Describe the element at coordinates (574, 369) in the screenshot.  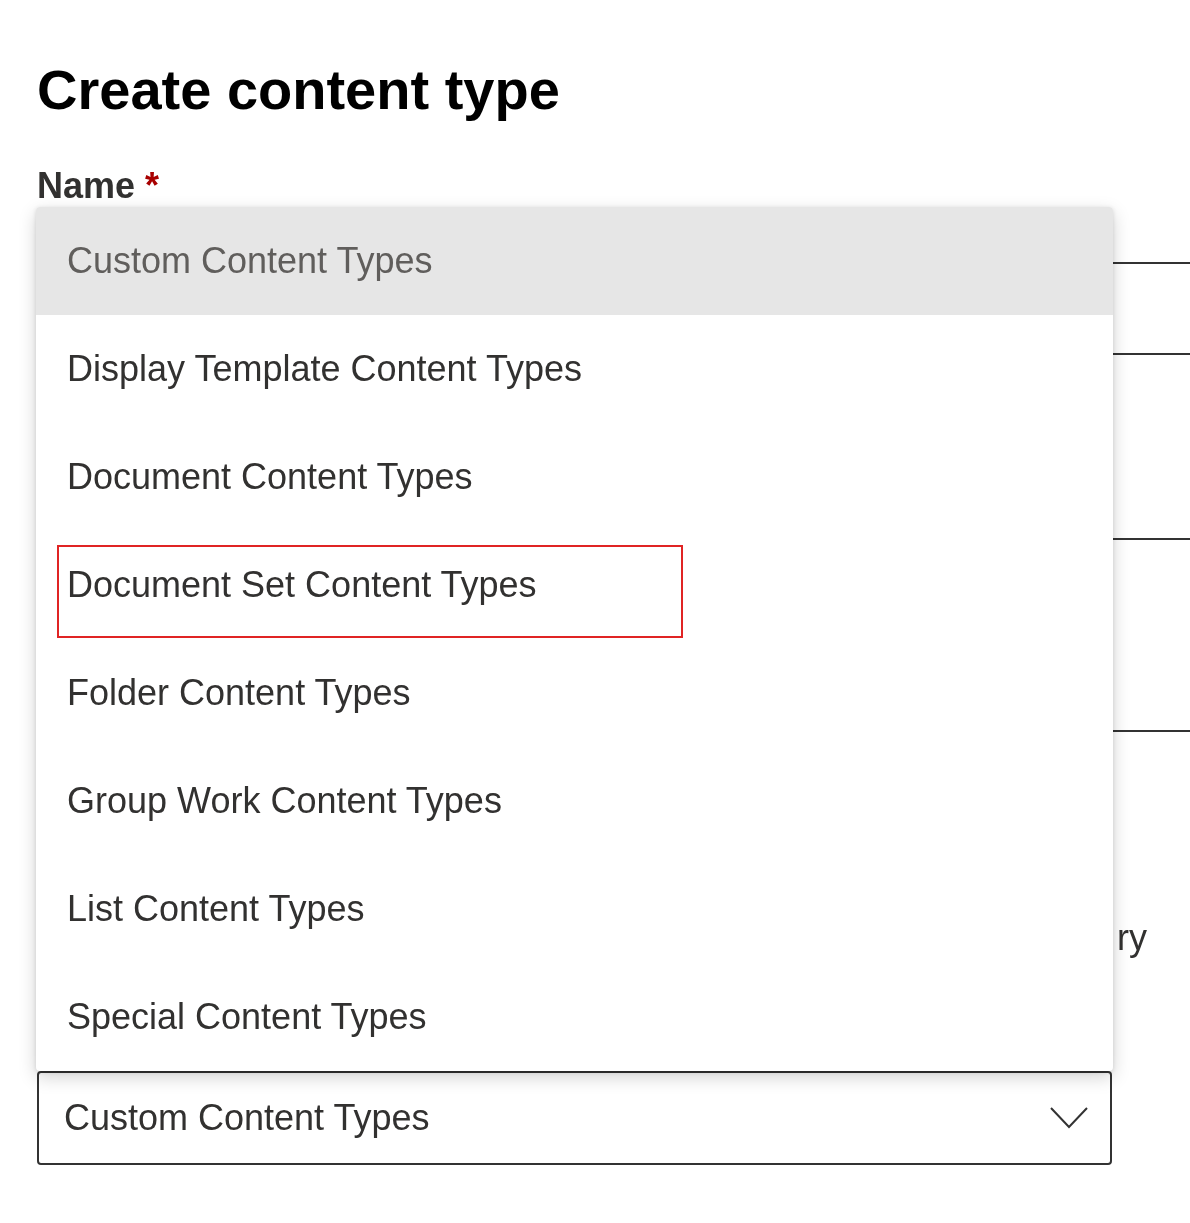
I see `dropdown-option: Display Template Content Types` at that location.